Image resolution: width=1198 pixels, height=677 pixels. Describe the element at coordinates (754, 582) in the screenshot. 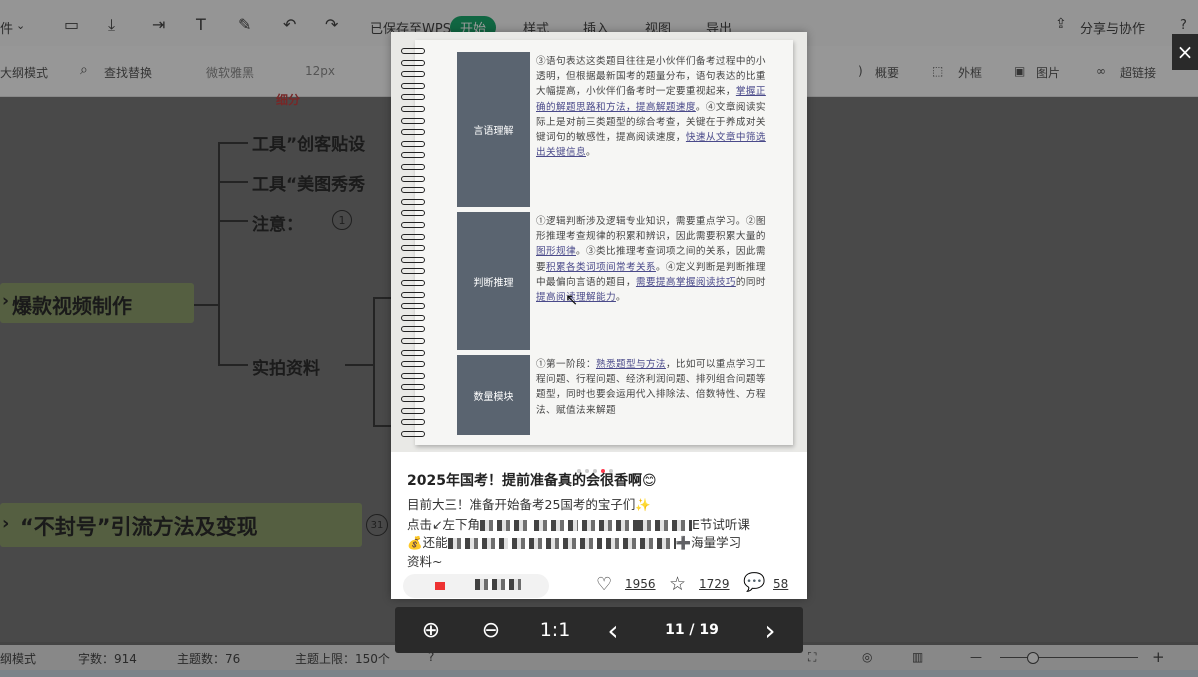

I see `comment-icon: 💬` at that location.